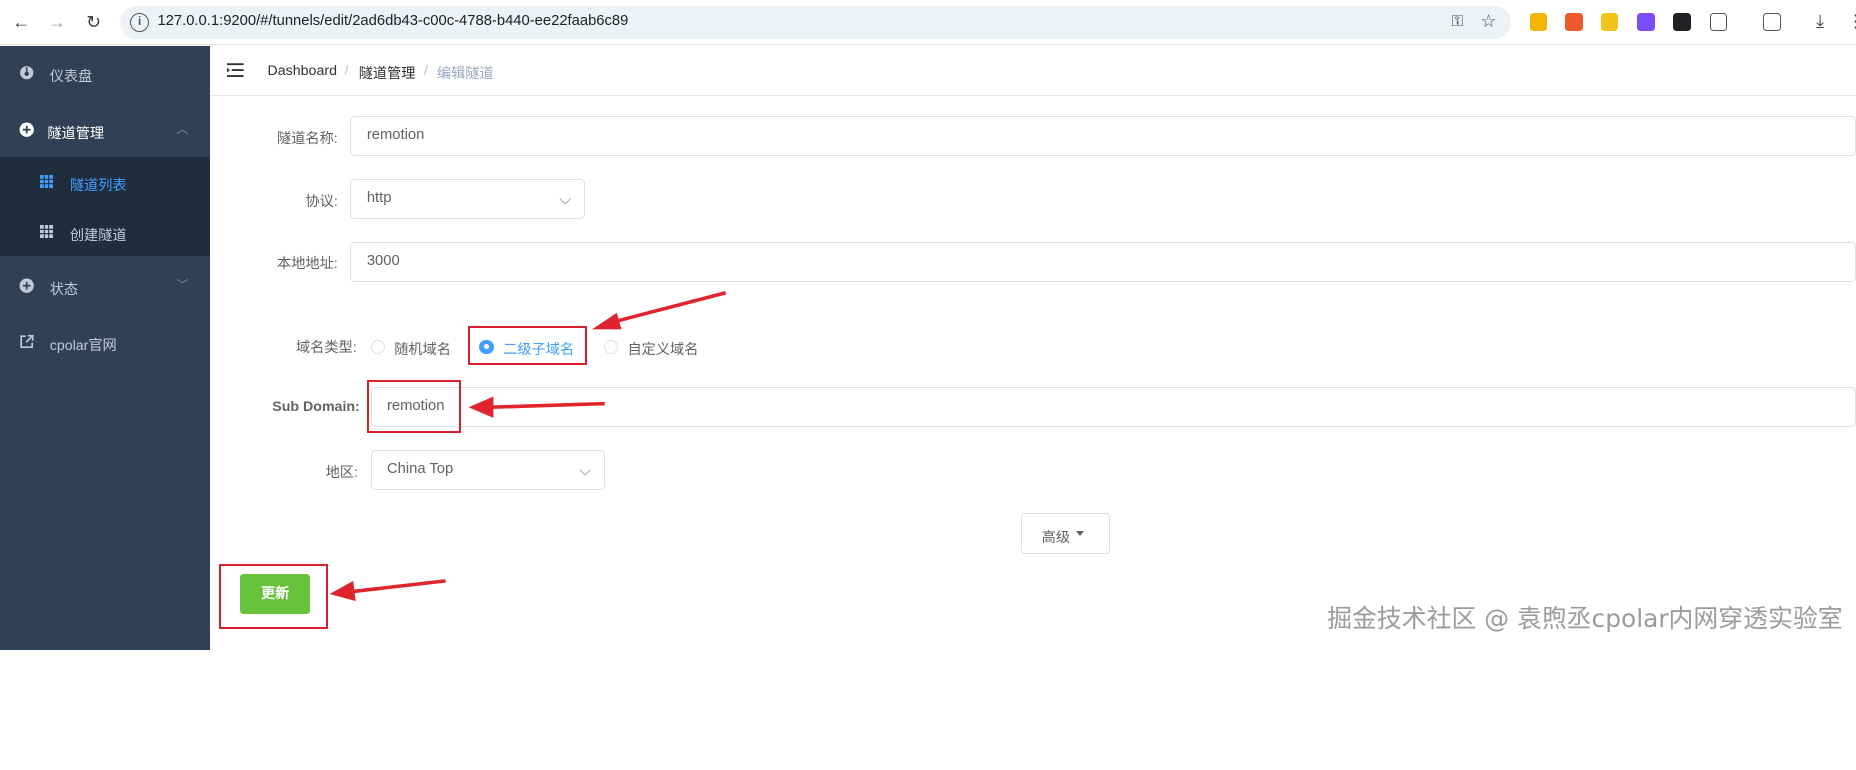 The image size is (1856, 770). Describe the element at coordinates (379, 197) in the screenshot. I see `protocol-select-value: http` at that location.